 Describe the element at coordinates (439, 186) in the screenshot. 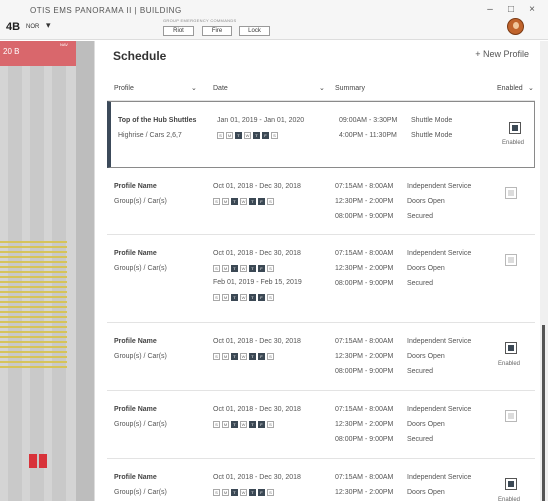

I see `summary-mode: Independent Service` at that location.